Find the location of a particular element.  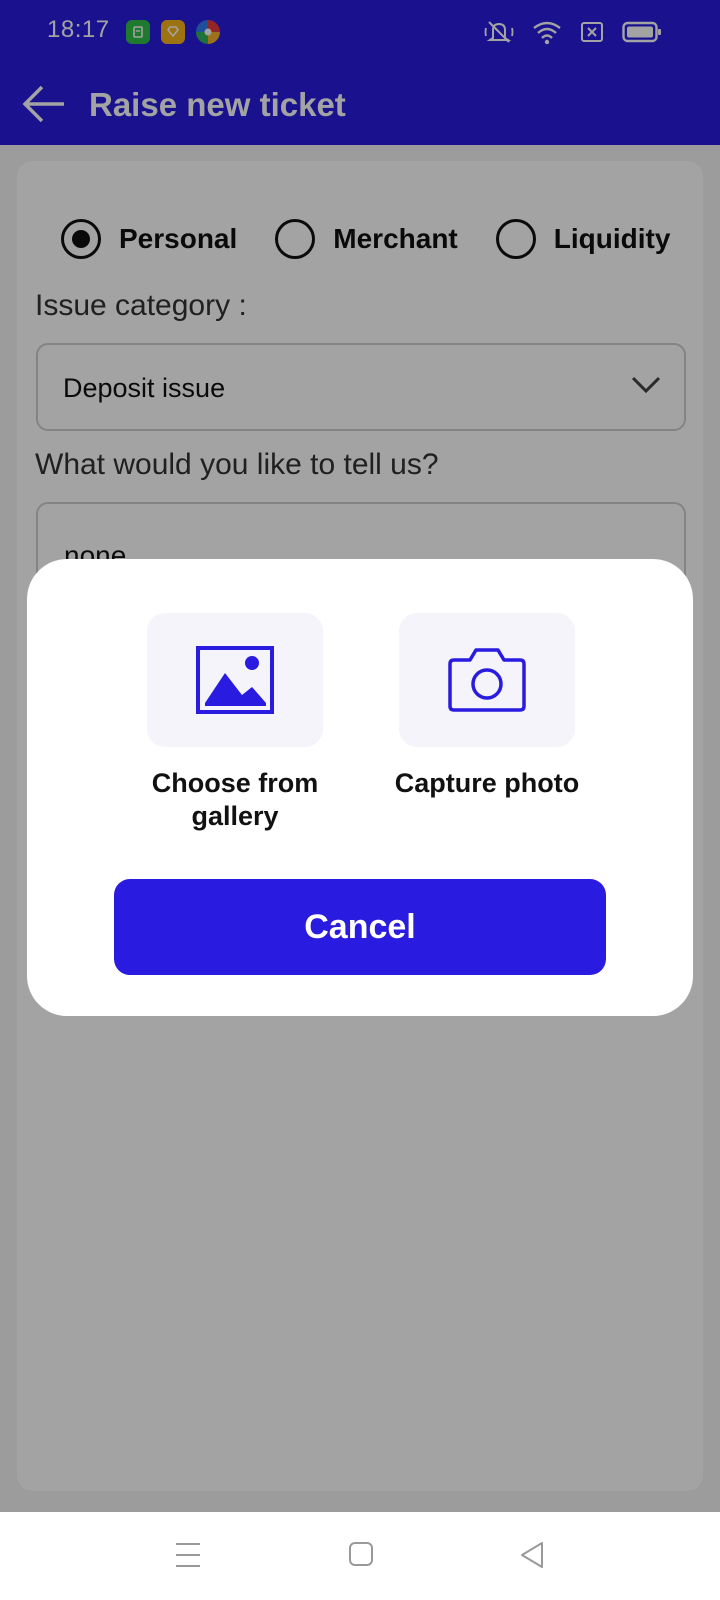

capture-photo-option: Capture photo is located at coordinates (487, 706).